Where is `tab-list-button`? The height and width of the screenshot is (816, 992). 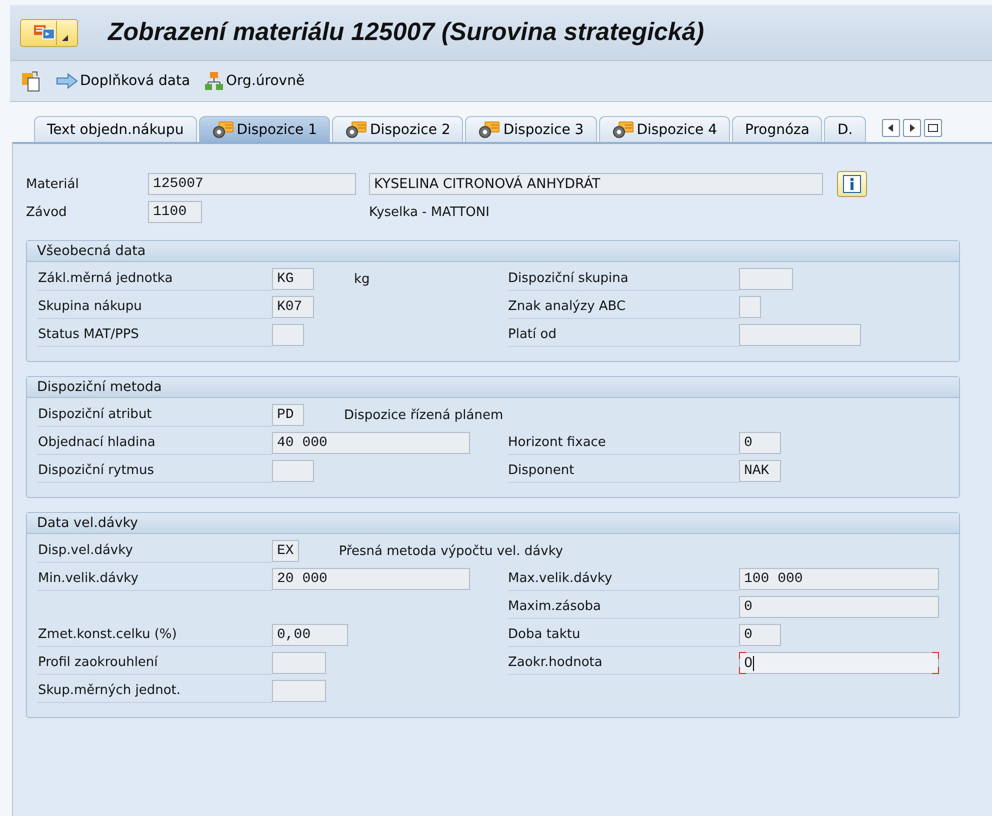 tab-list-button is located at coordinates (933, 128).